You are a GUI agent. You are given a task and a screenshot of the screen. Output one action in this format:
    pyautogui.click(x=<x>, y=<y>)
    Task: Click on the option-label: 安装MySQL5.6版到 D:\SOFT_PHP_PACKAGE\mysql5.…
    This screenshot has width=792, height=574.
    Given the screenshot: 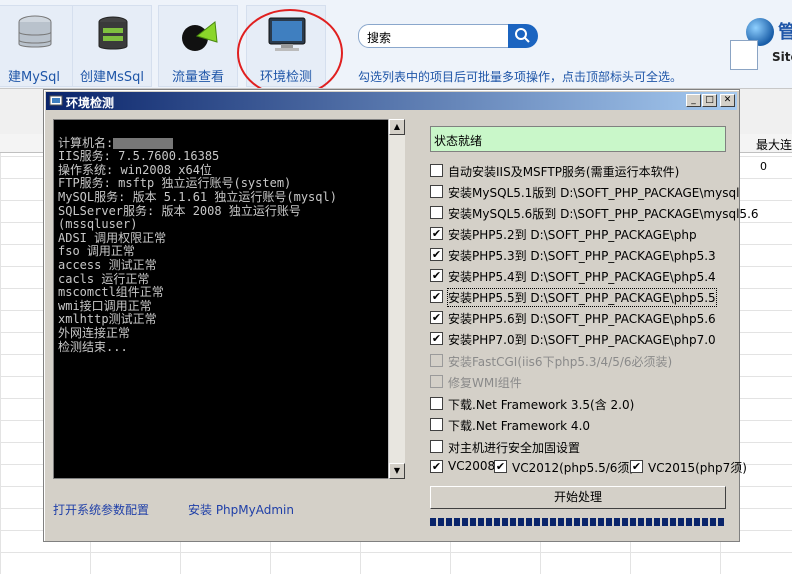 What is the action you would take?
    pyautogui.click(x=603, y=214)
    